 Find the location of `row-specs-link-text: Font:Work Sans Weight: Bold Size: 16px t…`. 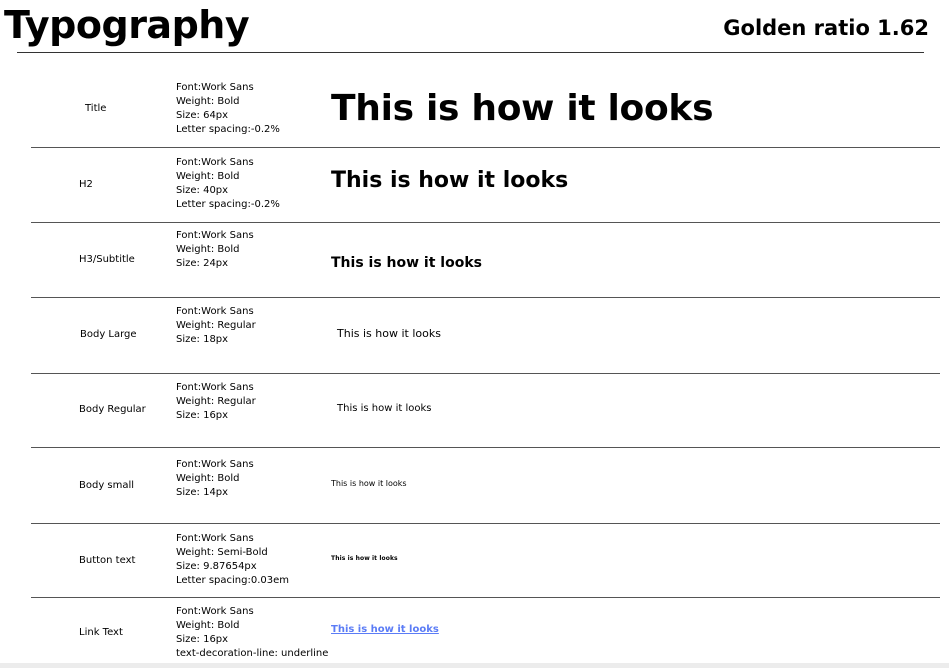

row-specs-link-text: Font:Work Sans Weight: Bold Size: 16px t… is located at coordinates (252, 633).